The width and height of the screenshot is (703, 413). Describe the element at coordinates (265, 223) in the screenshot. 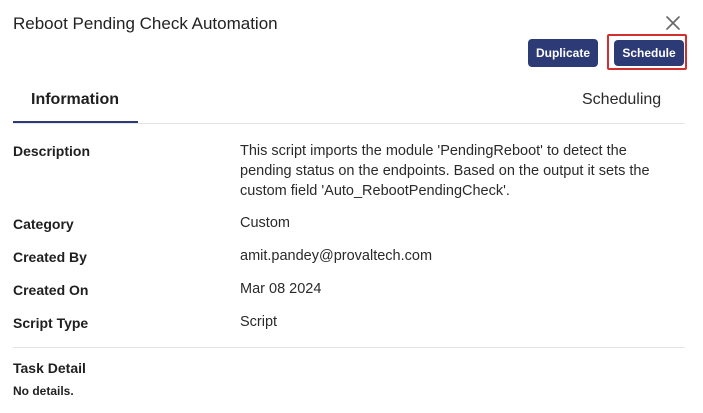

I see `category-value: Custom` at that location.